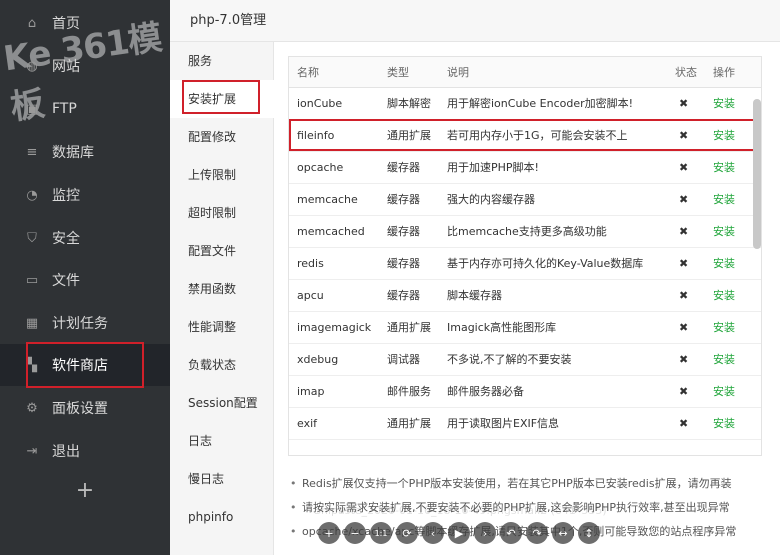  What do you see at coordinates (355, 533) in the screenshot?
I see `zoom-out-icon: −` at bounding box center [355, 533].